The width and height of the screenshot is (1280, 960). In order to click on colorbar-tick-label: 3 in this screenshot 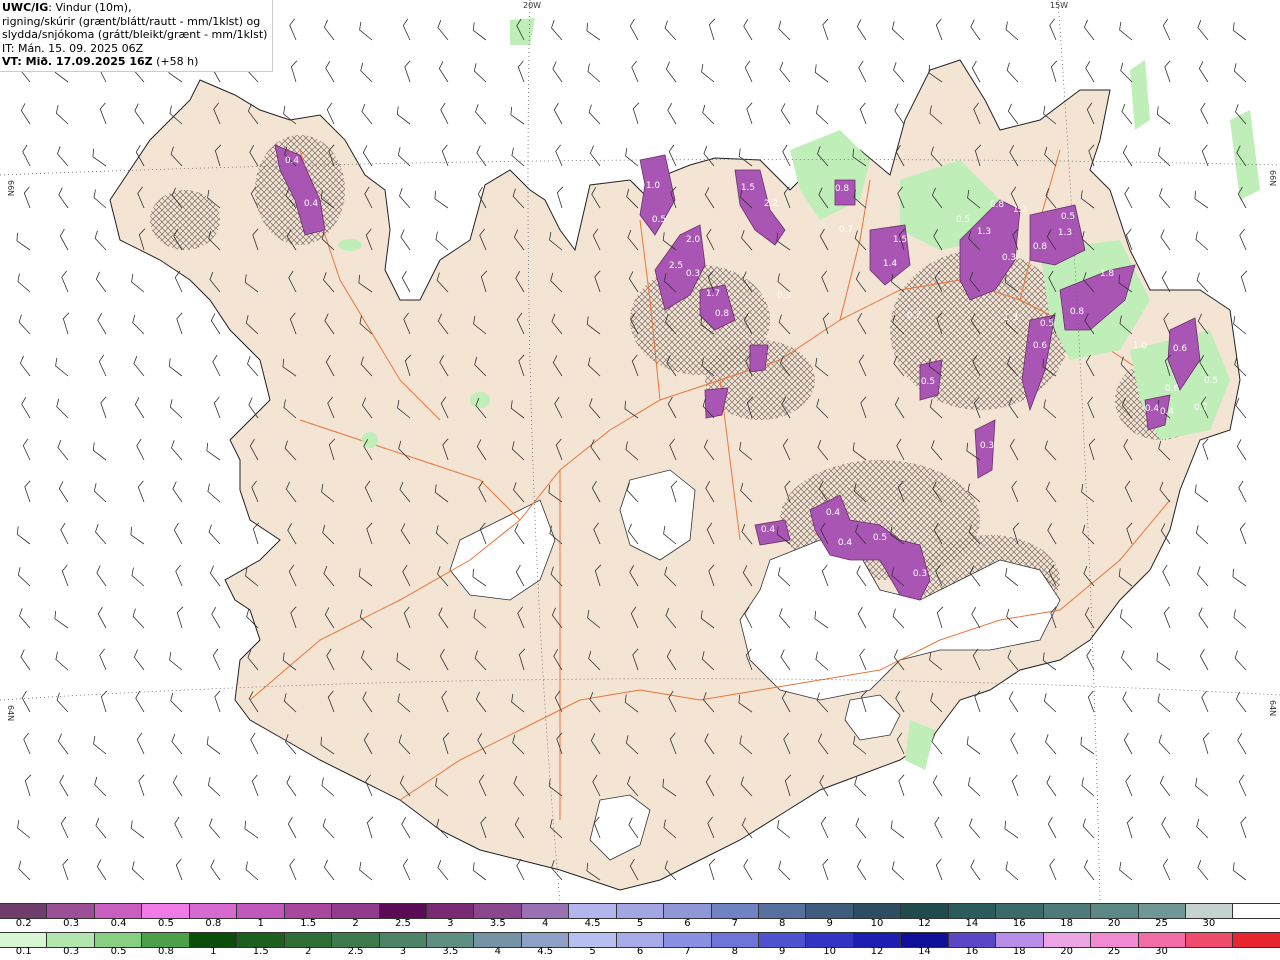, I will do `click(403, 951)`.